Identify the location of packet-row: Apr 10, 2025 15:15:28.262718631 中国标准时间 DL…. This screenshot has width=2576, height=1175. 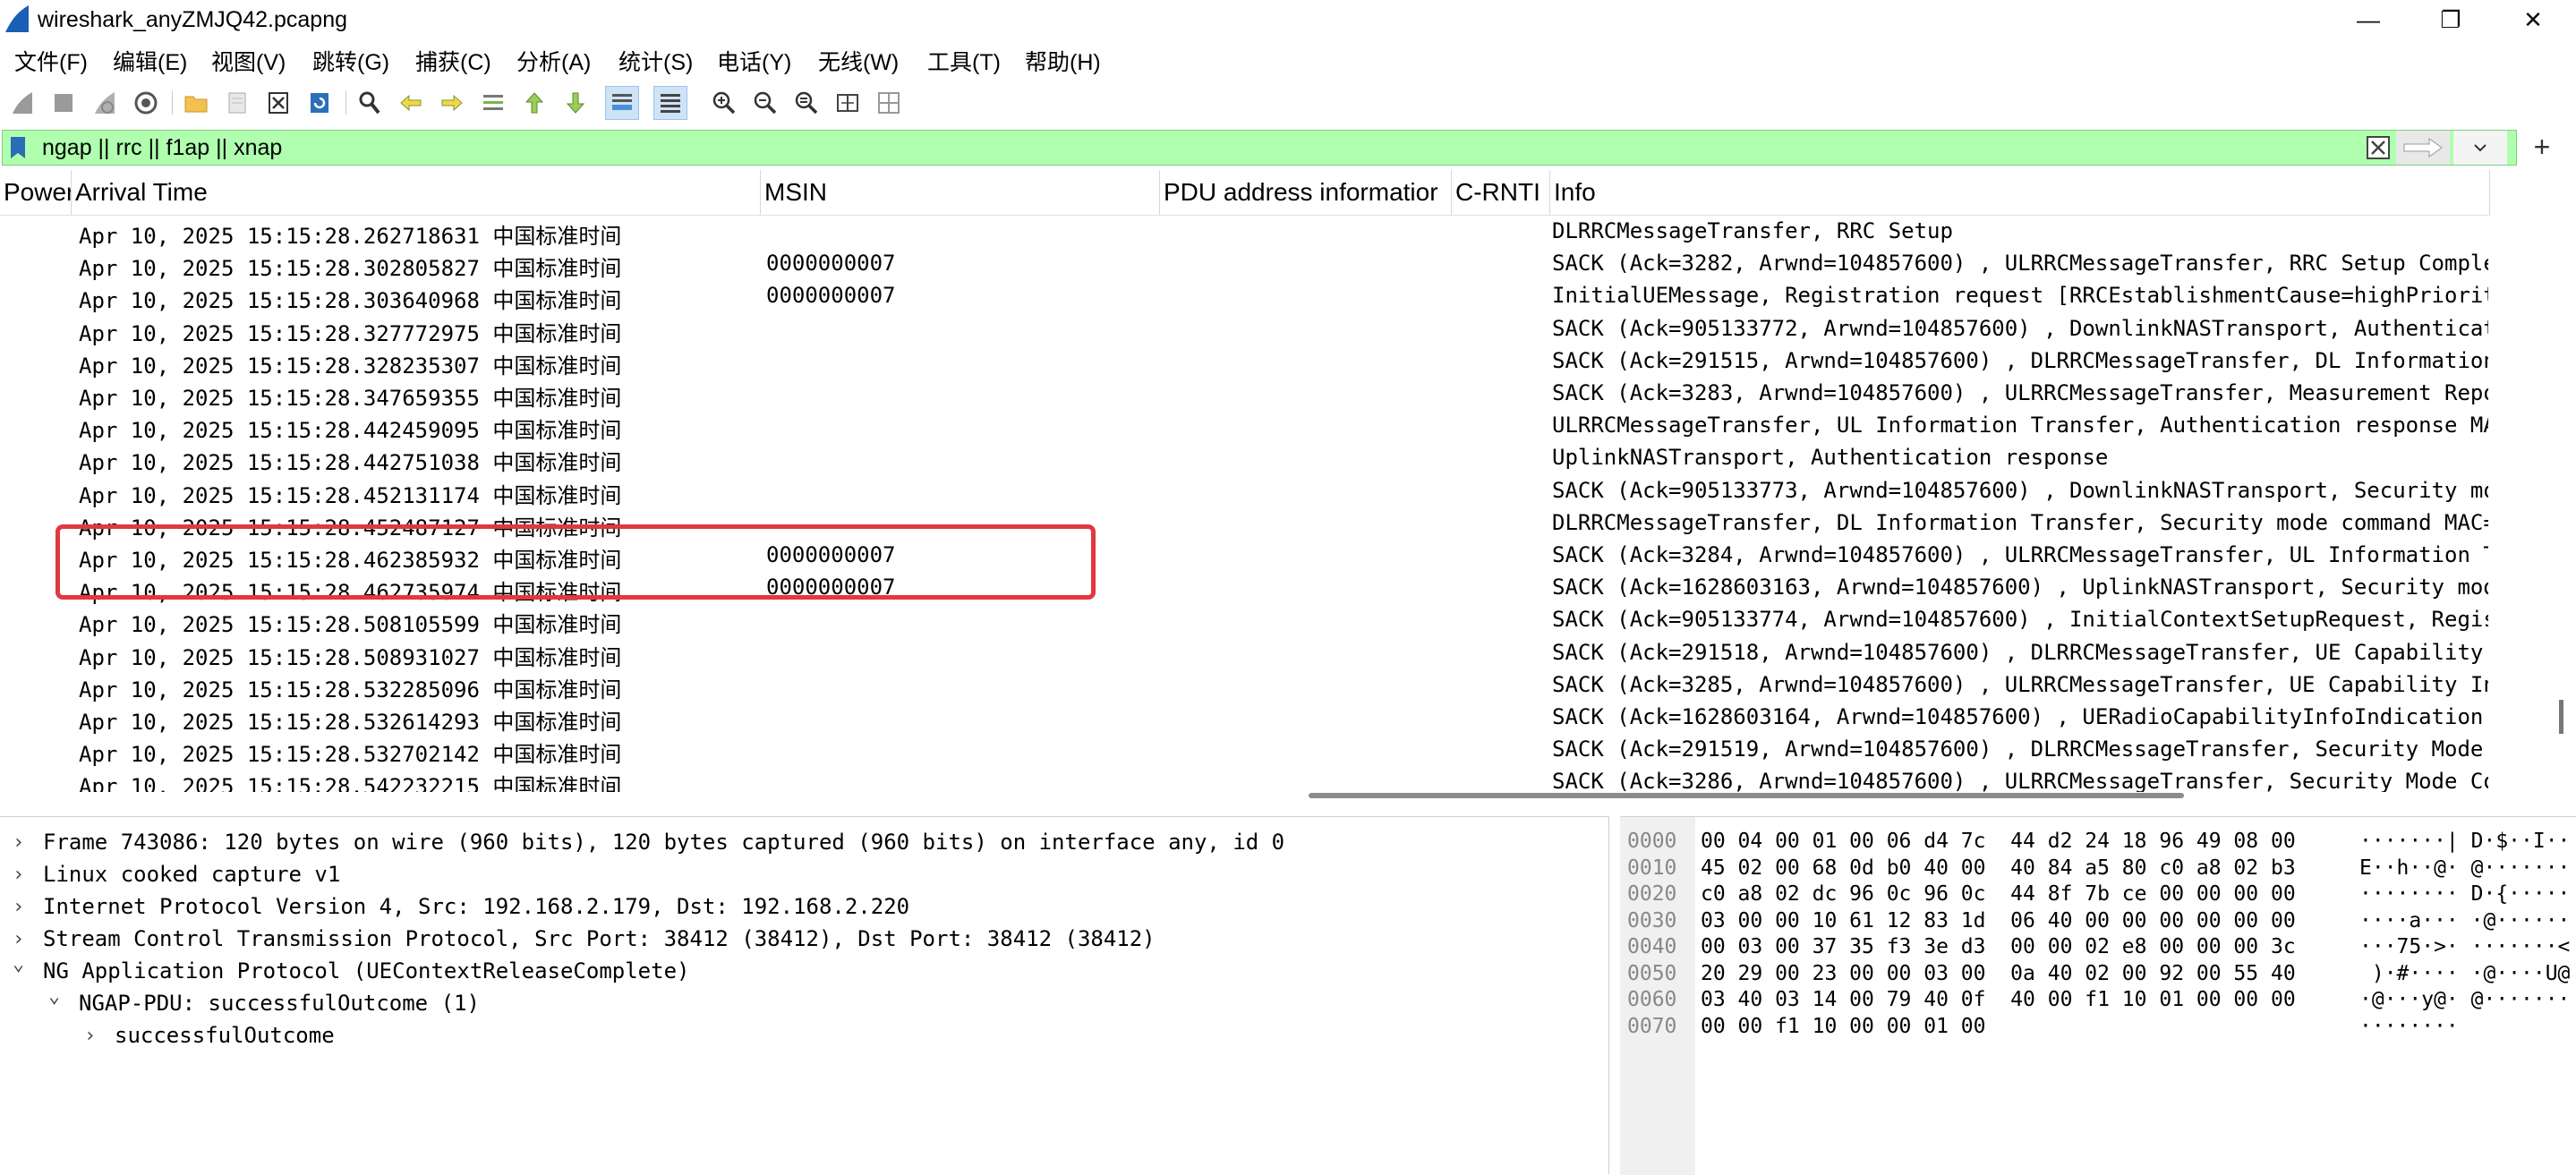
(1245, 232).